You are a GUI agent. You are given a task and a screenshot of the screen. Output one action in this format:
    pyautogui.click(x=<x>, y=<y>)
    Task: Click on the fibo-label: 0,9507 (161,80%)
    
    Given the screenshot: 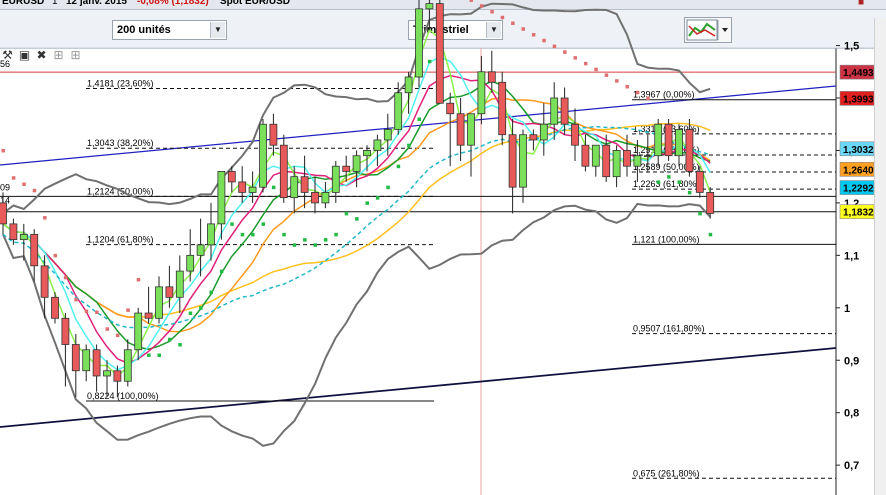 What is the action you would take?
    pyautogui.click(x=669, y=329)
    